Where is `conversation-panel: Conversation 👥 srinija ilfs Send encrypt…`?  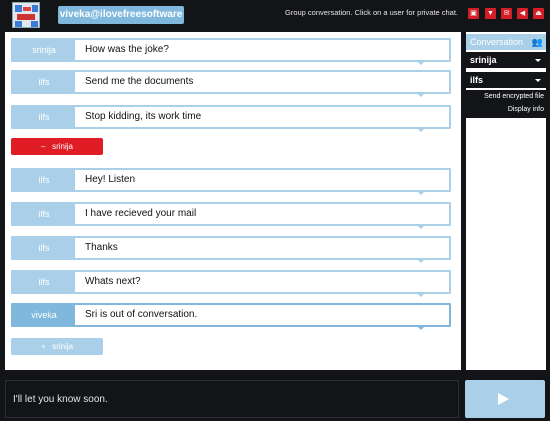
conversation-panel: Conversation 👥 srinija ilfs Send encrypt… is located at coordinates (506, 201).